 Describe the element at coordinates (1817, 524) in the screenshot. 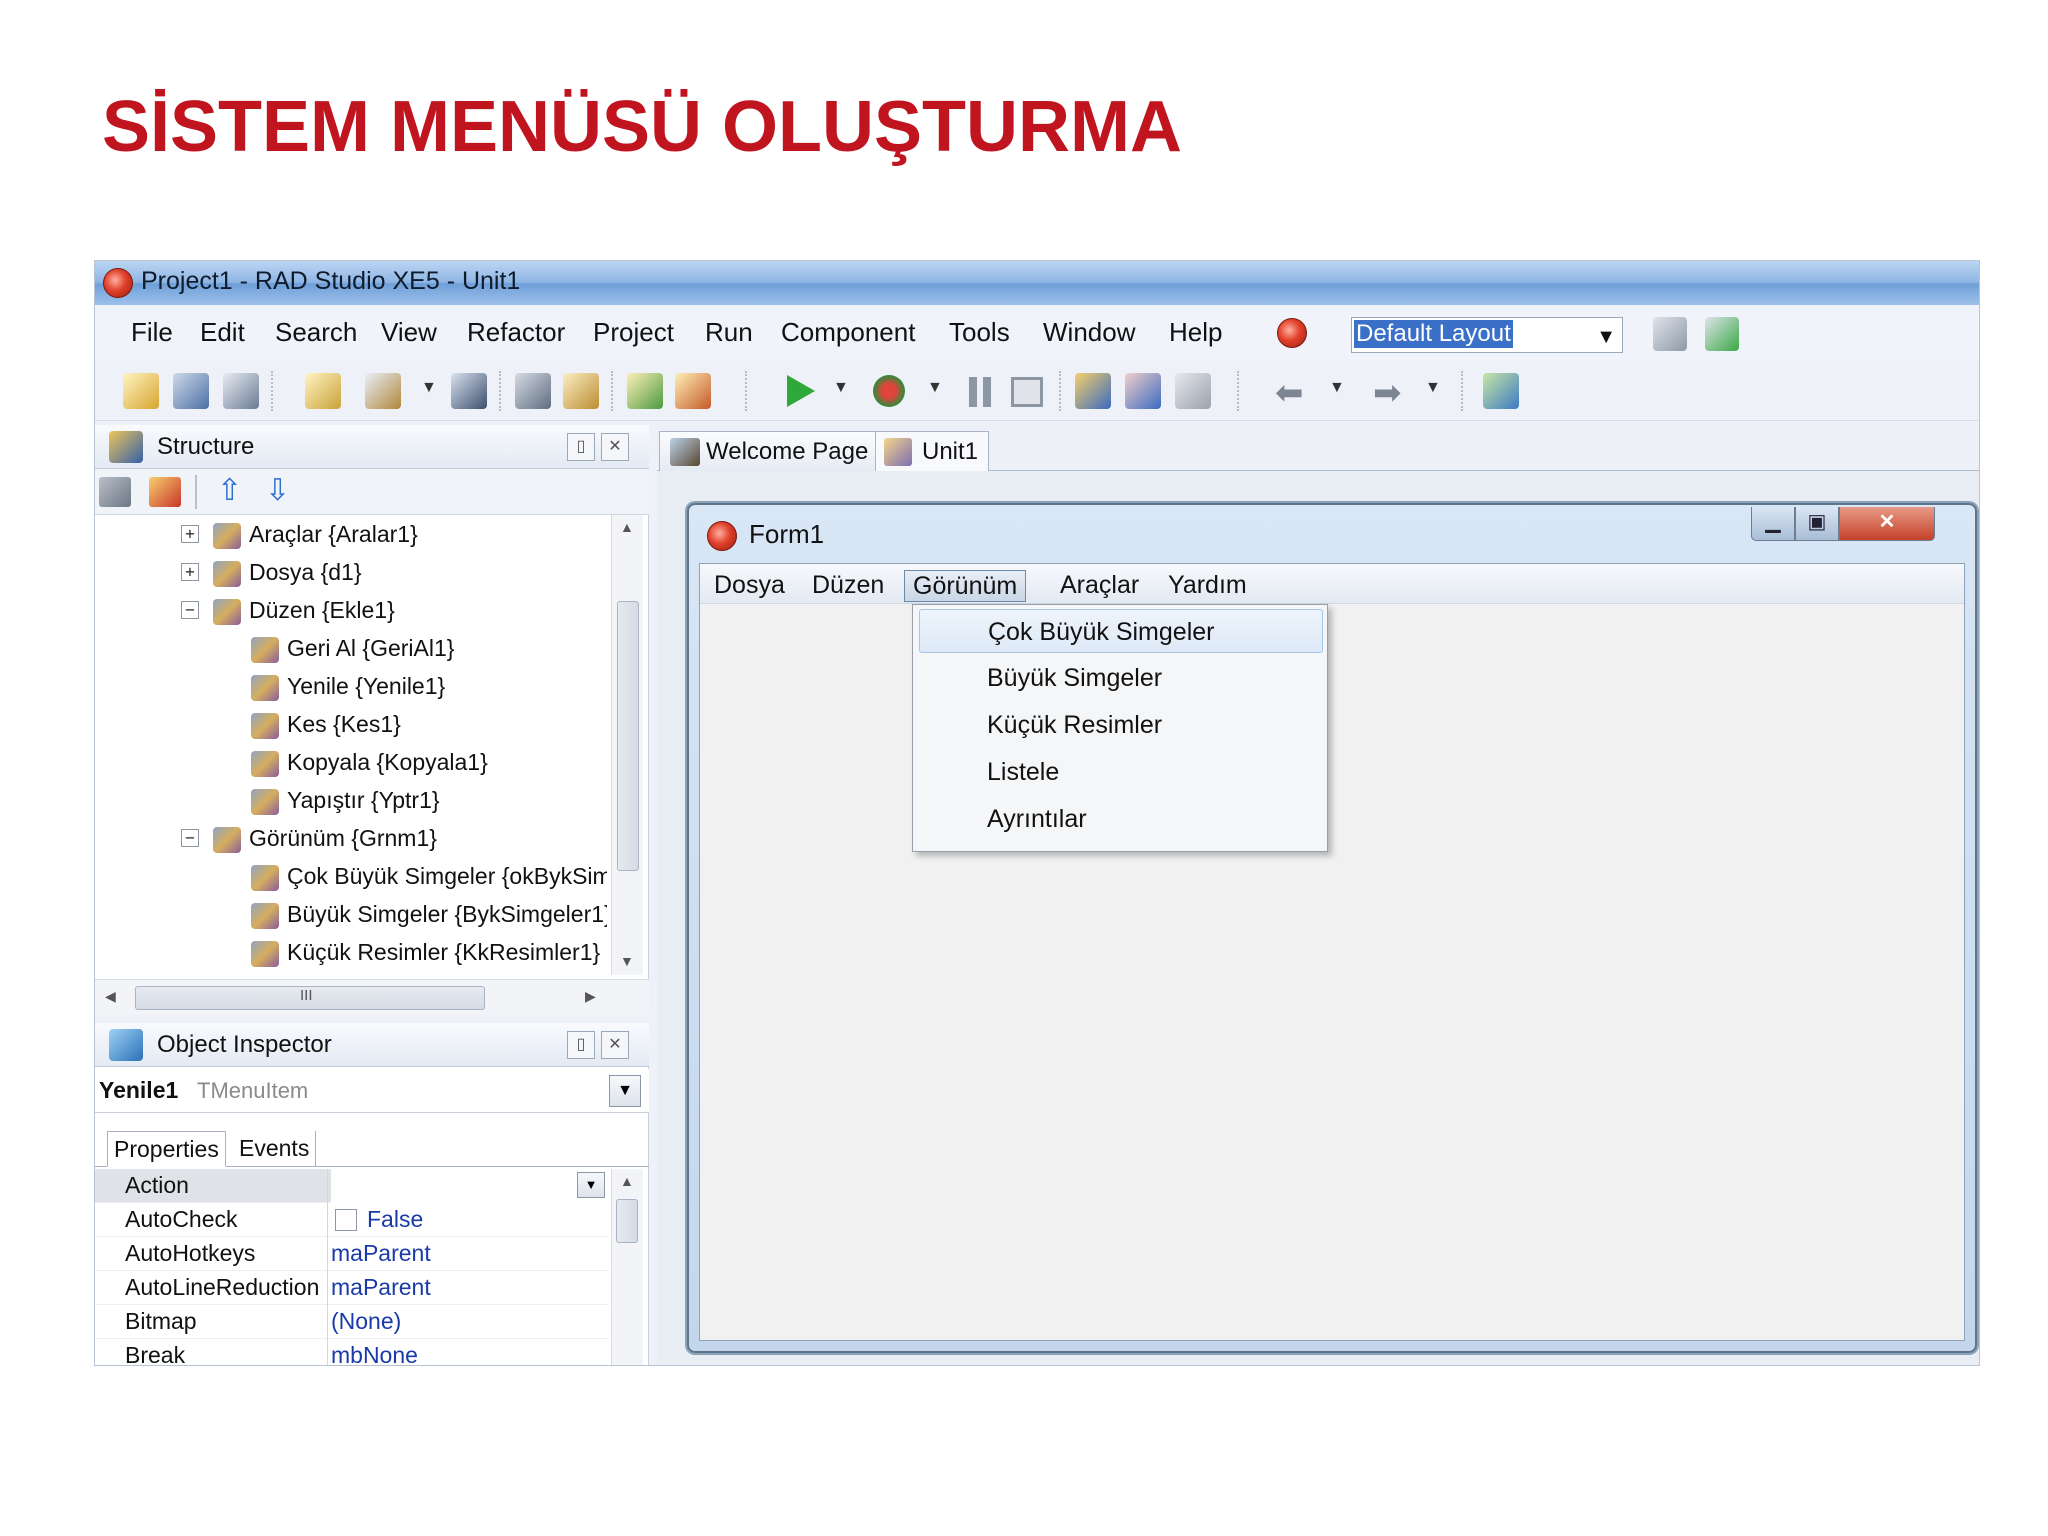

I see `maximize-icon: ▣` at that location.